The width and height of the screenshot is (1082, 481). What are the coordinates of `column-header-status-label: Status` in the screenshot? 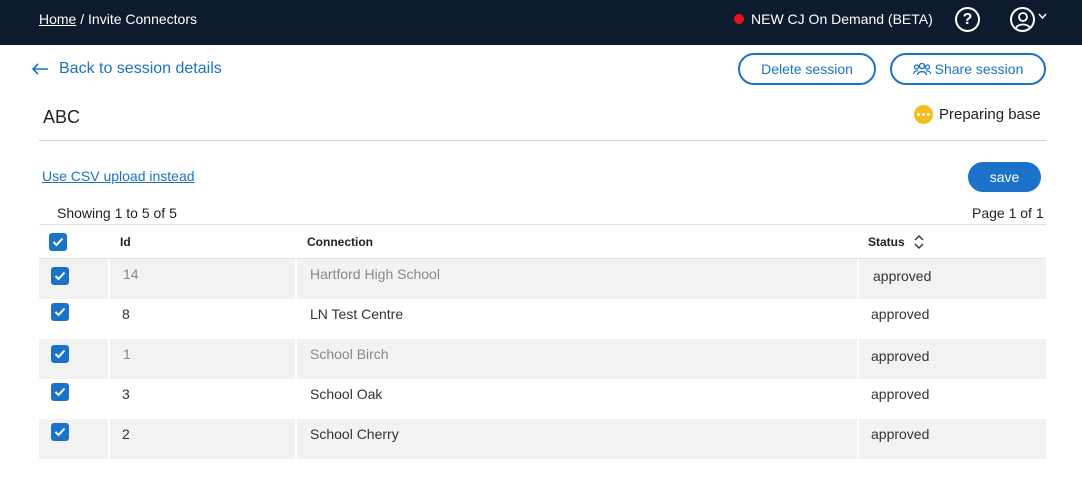 It's located at (886, 242).